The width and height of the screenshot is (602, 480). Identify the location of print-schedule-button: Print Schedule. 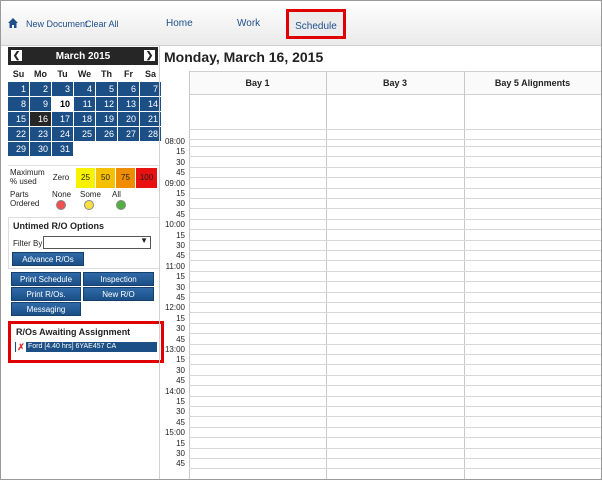
(46, 279).